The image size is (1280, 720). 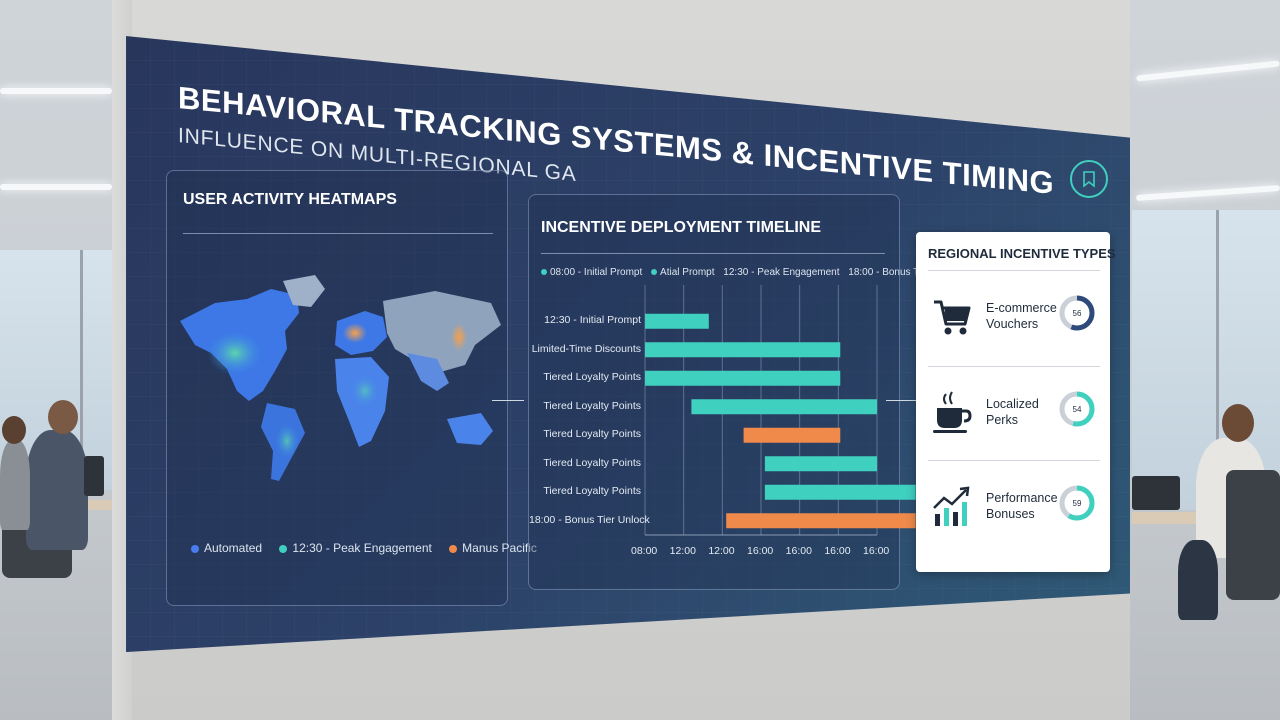 What do you see at coordinates (442, 332) in the screenshot?
I see `continent-asia` at bounding box center [442, 332].